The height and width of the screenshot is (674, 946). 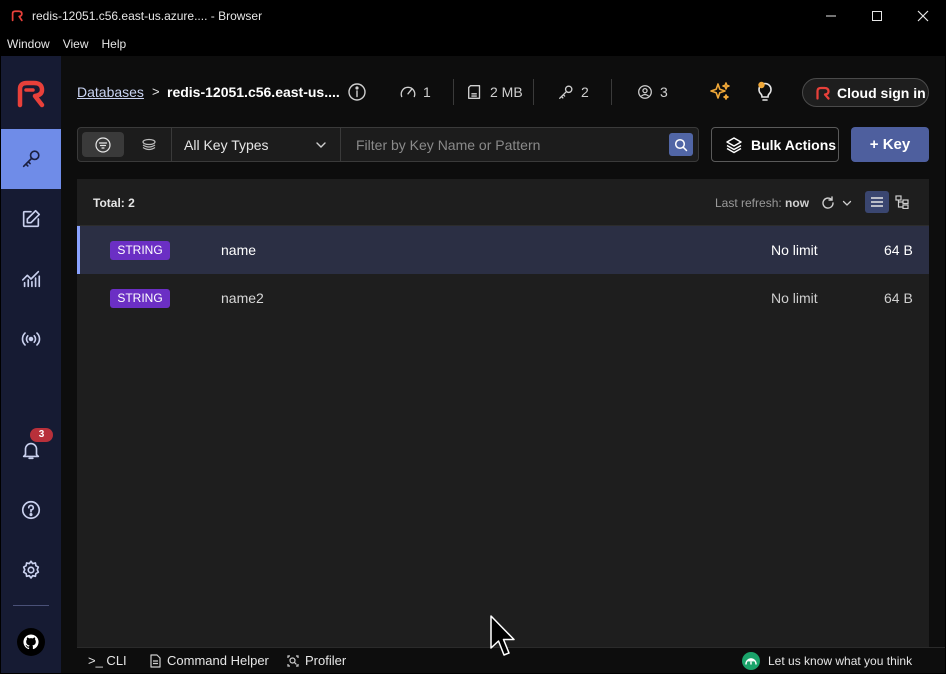 I want to click on cli-button: >_ CLI, so click(x=107, y=660).